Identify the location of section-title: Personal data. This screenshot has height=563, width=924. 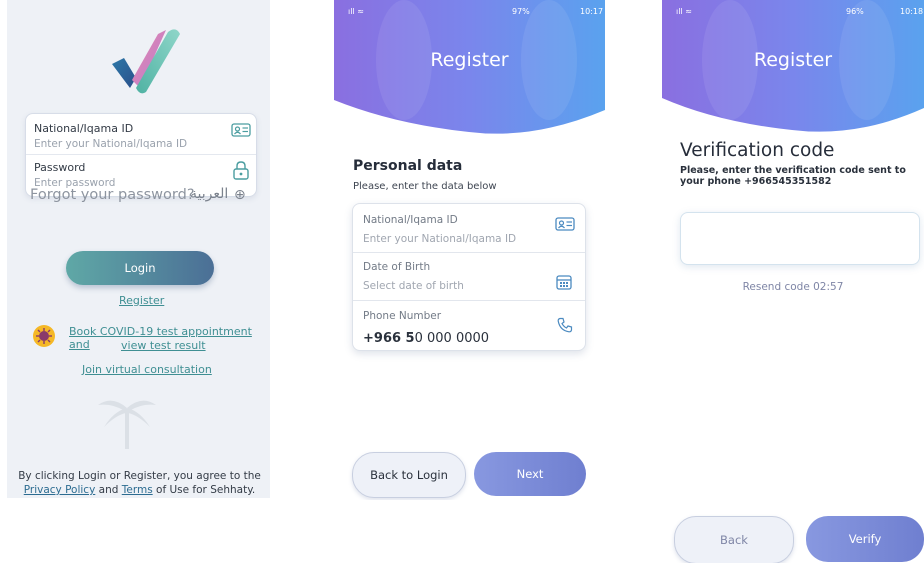
(408, 166).